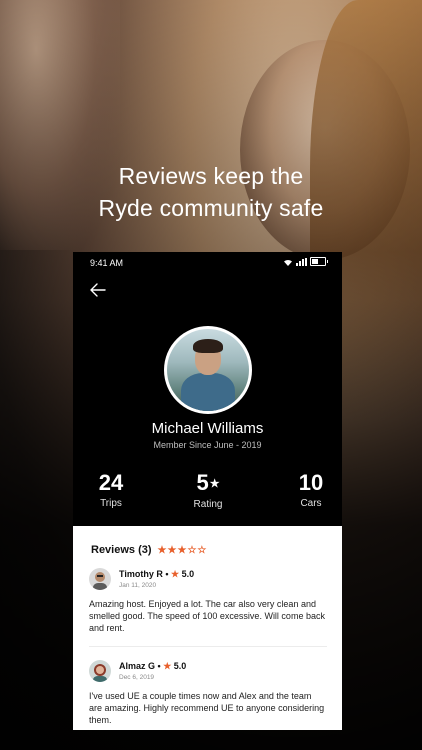 Image resolution: width=422 pixels, height=750 pixels. What do you see at coordinates (202, 482) in the screenshot?
I see `stat-rating-value: 5` at bounding box center [202, 482].